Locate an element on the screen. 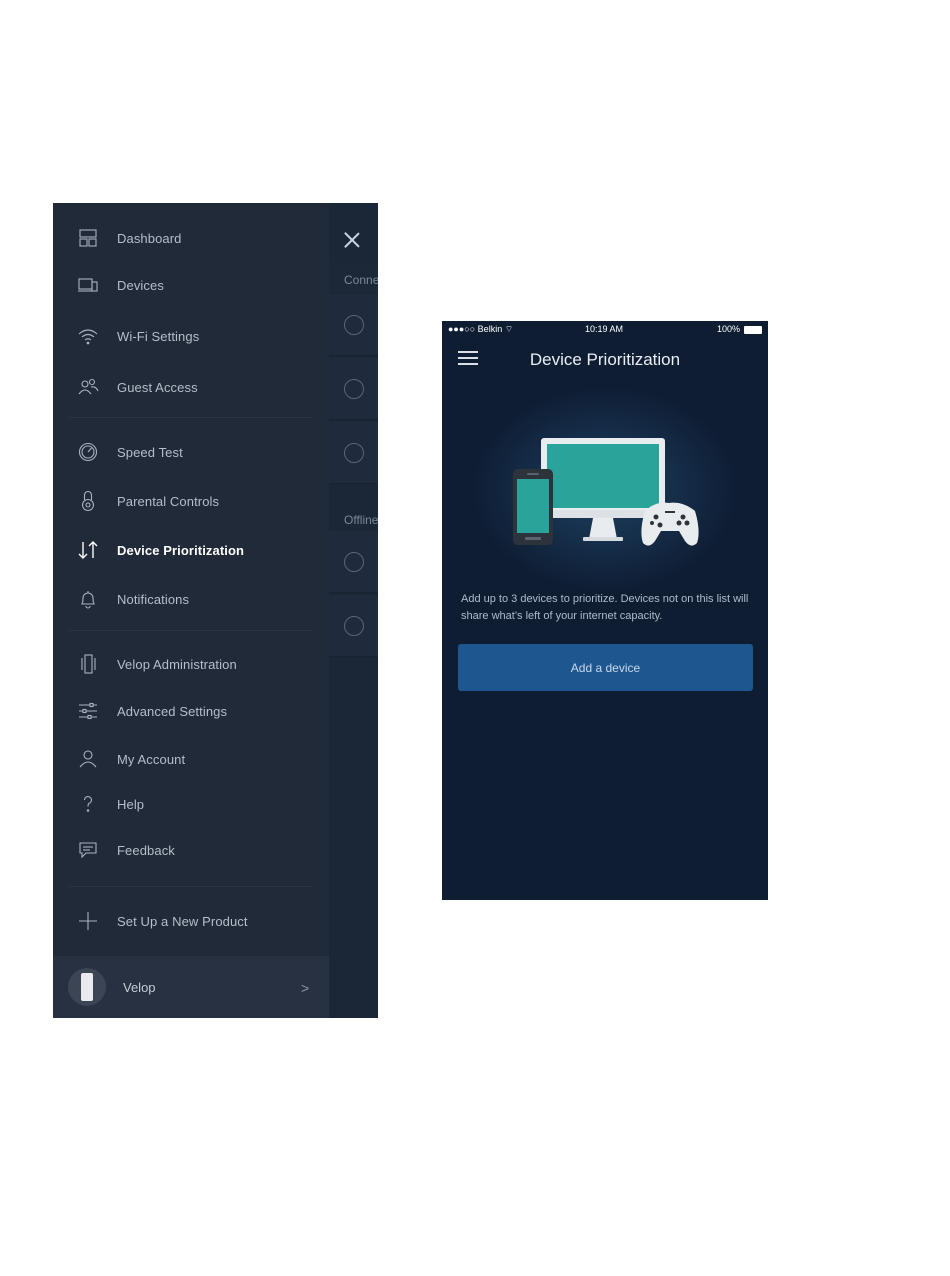 The width and height of the screenshot is (950, 1276). nav-item-label: Velop Administration is located at coordinates (177, 664).